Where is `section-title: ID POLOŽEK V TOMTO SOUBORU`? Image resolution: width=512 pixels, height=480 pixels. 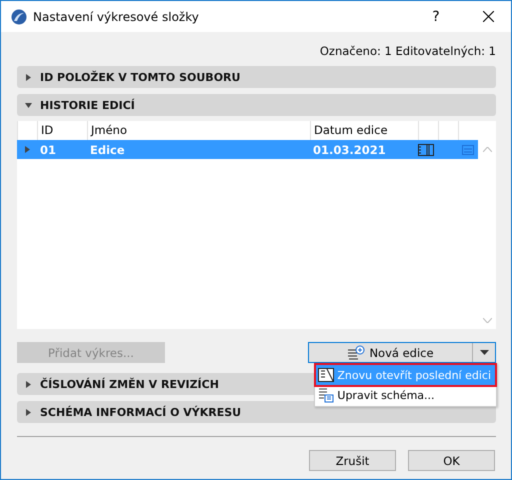
section-title: ID POLOŽEK V TOMTO SOUBORU is located at coordinates (140, 77).